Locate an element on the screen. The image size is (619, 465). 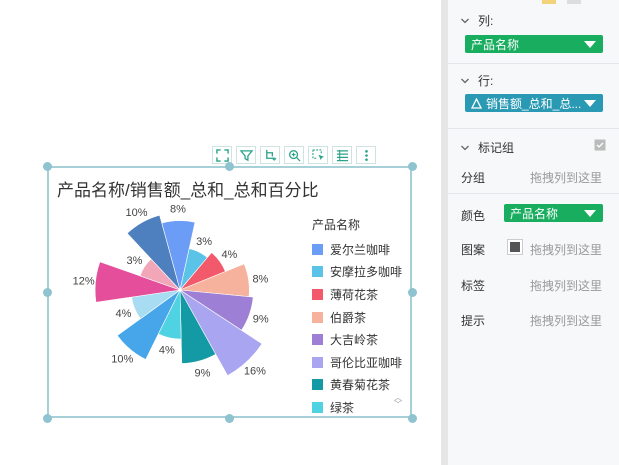
legend-item: 大吉岭茶 is located at coordinates (357, 339).